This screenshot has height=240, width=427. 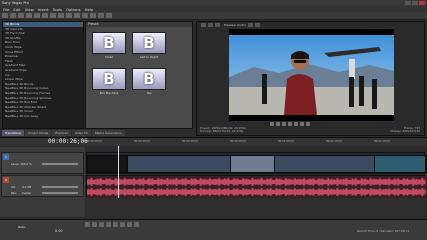 What do you see at coordinates (29, 15) in the screenshot?
I see `render-icon` at bounding box center [29, 15].